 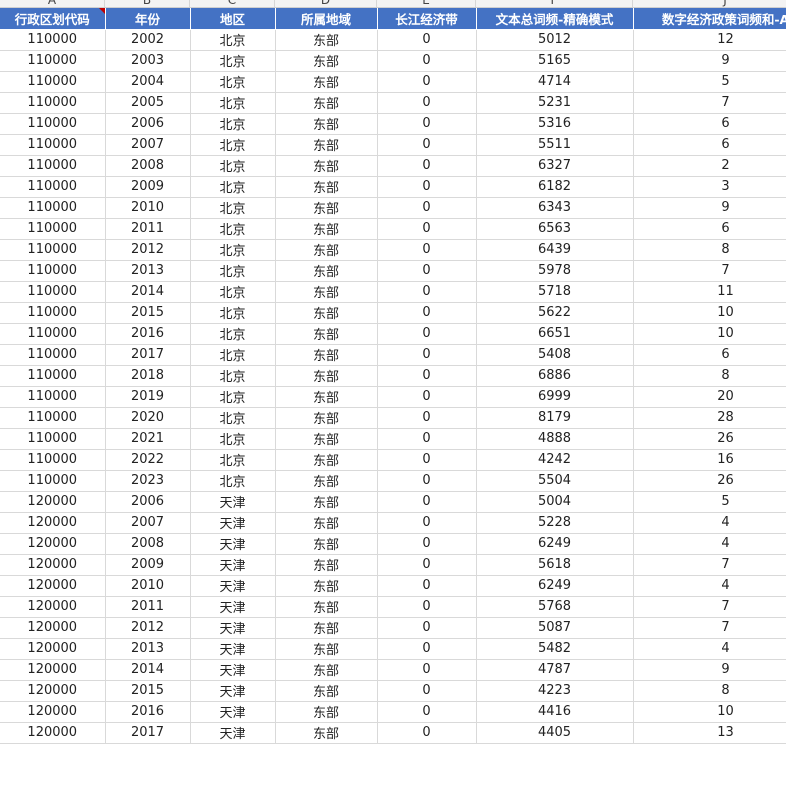 What do you see at coordinates (53, 19) in the screenshot?
I see `header-col-a: 行政区划代码` at bounding box center [53, 19].